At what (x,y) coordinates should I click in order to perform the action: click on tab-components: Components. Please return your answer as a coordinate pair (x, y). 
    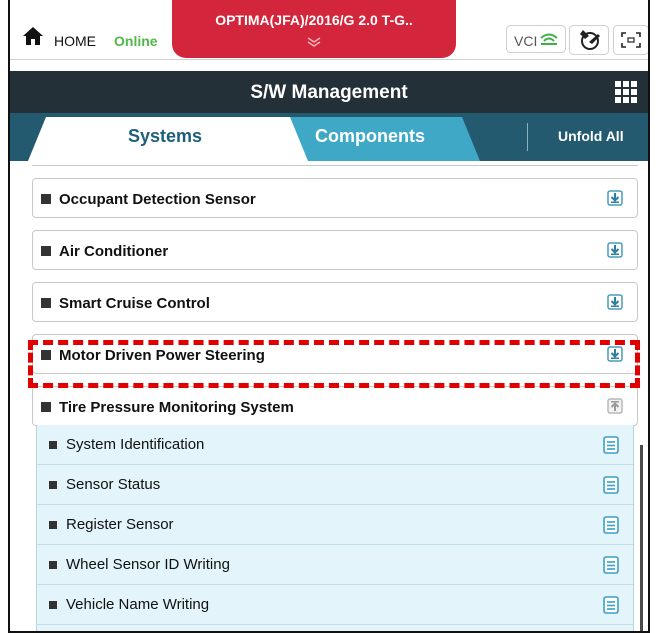
    Looking at the image, I should click on (370, 136).